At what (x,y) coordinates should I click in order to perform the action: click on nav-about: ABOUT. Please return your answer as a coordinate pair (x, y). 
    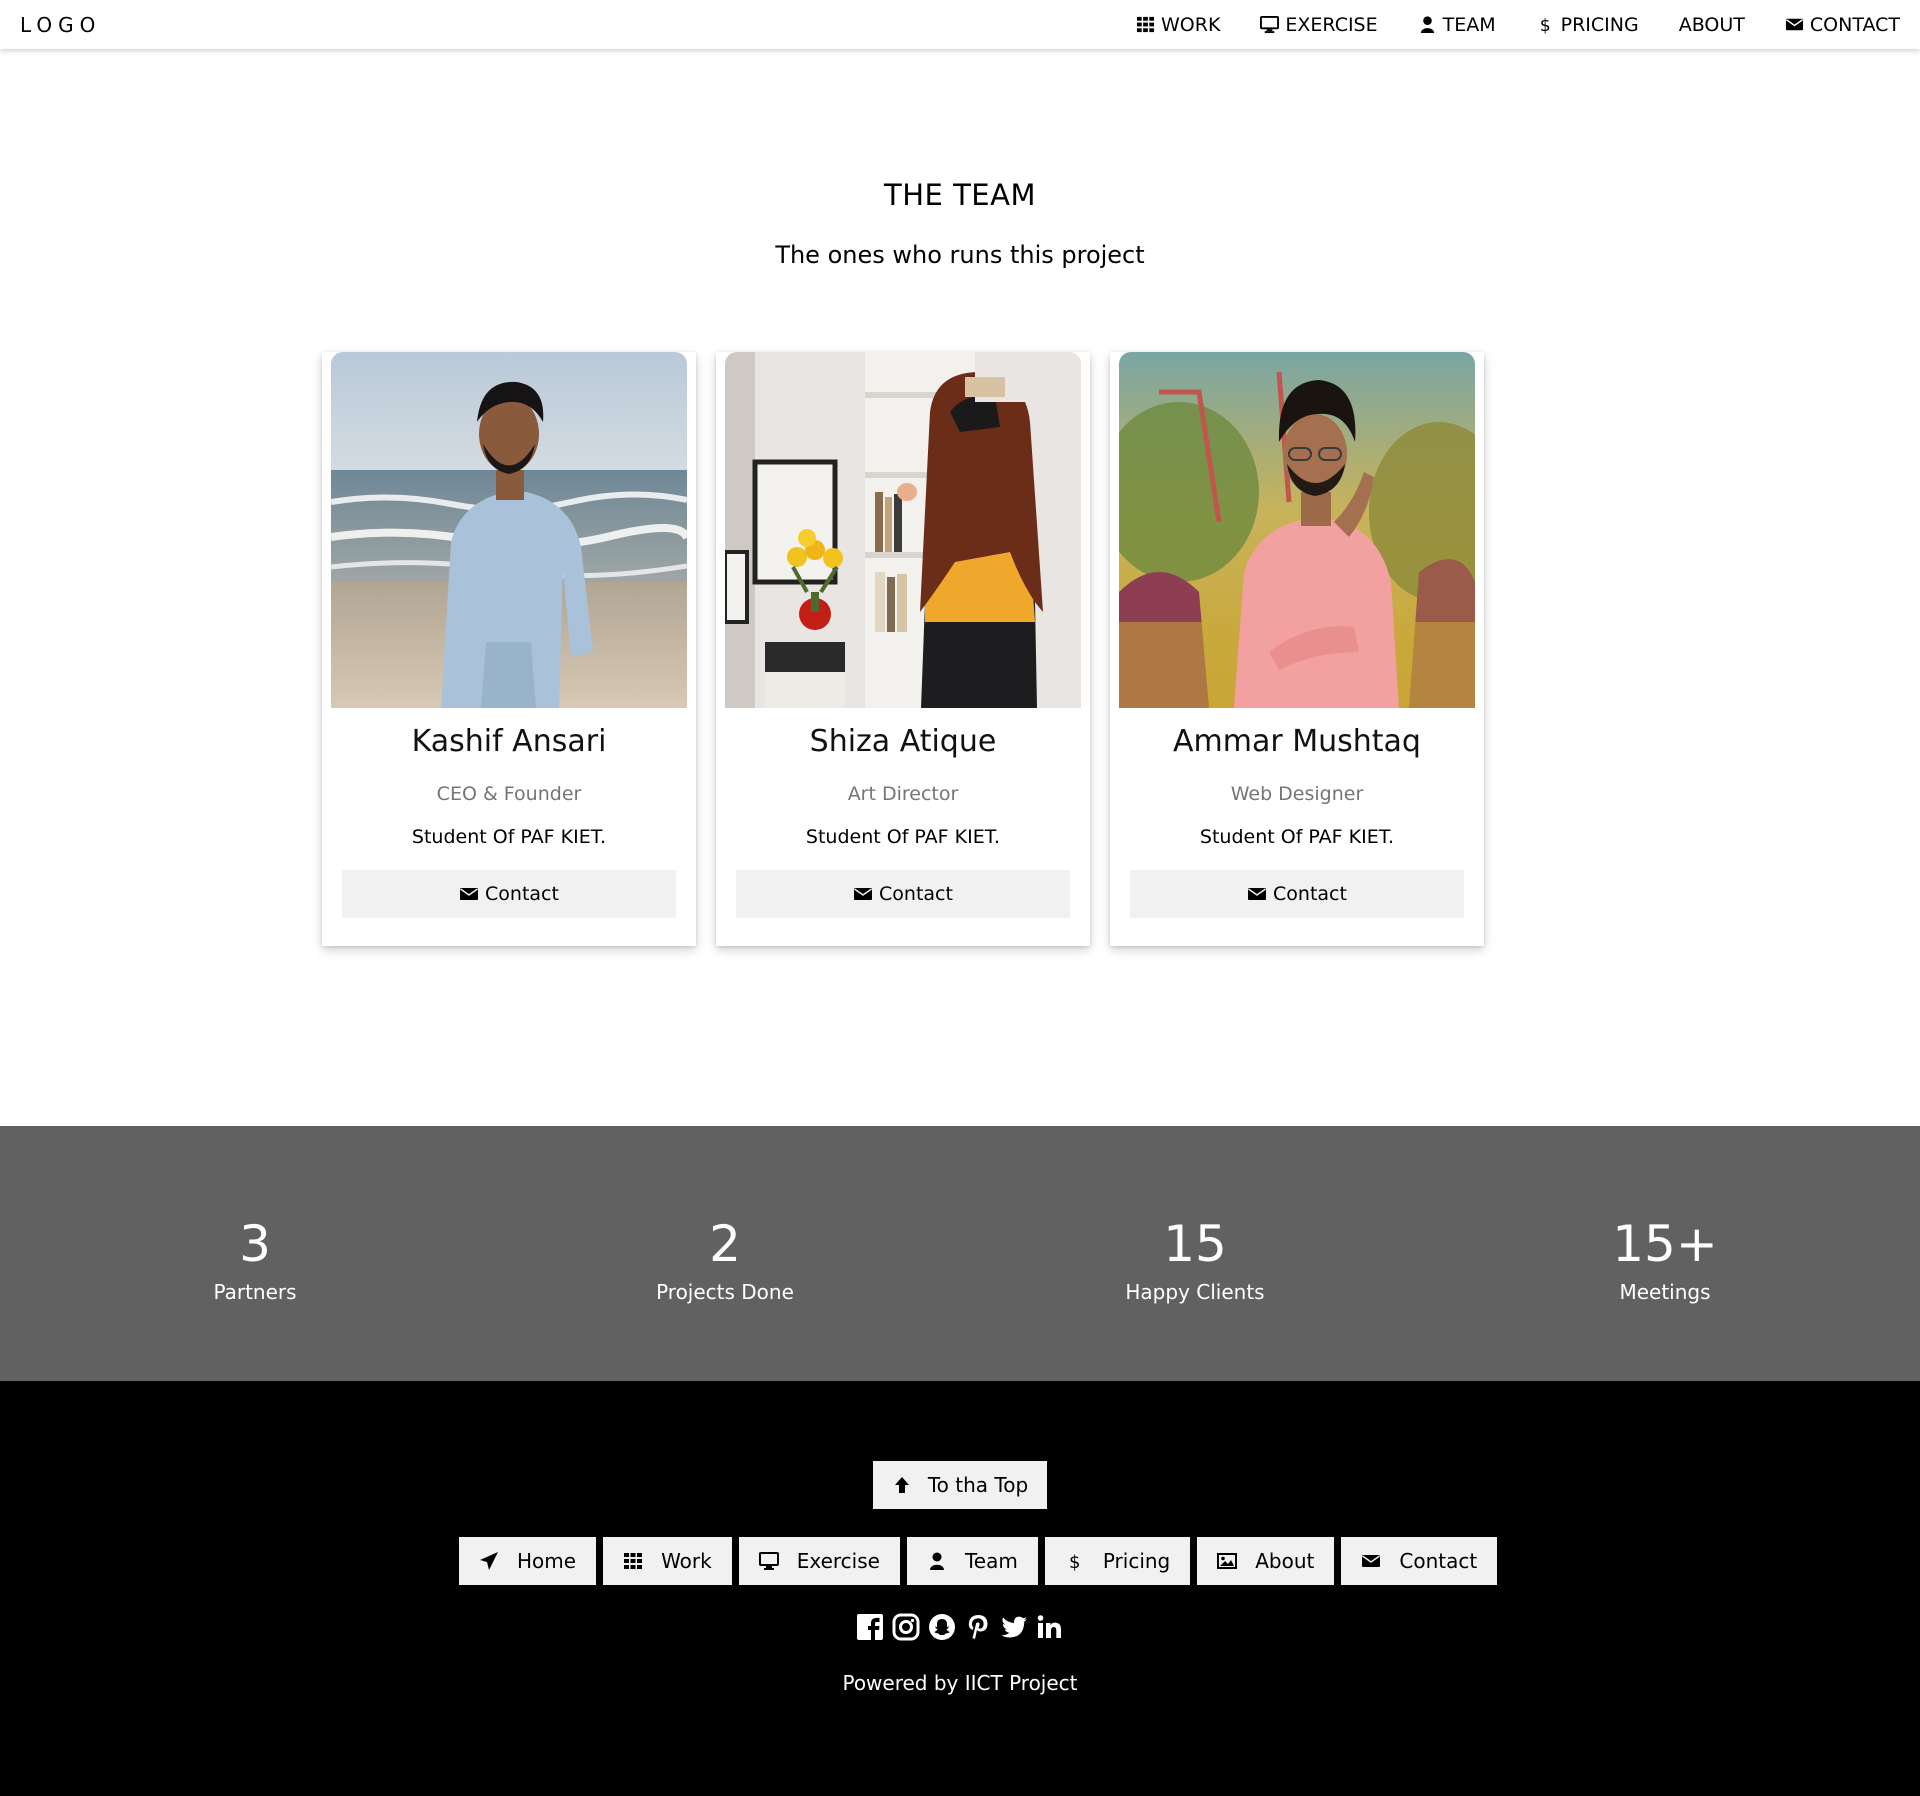
    Looking at the image, I should click on (1712, 24).